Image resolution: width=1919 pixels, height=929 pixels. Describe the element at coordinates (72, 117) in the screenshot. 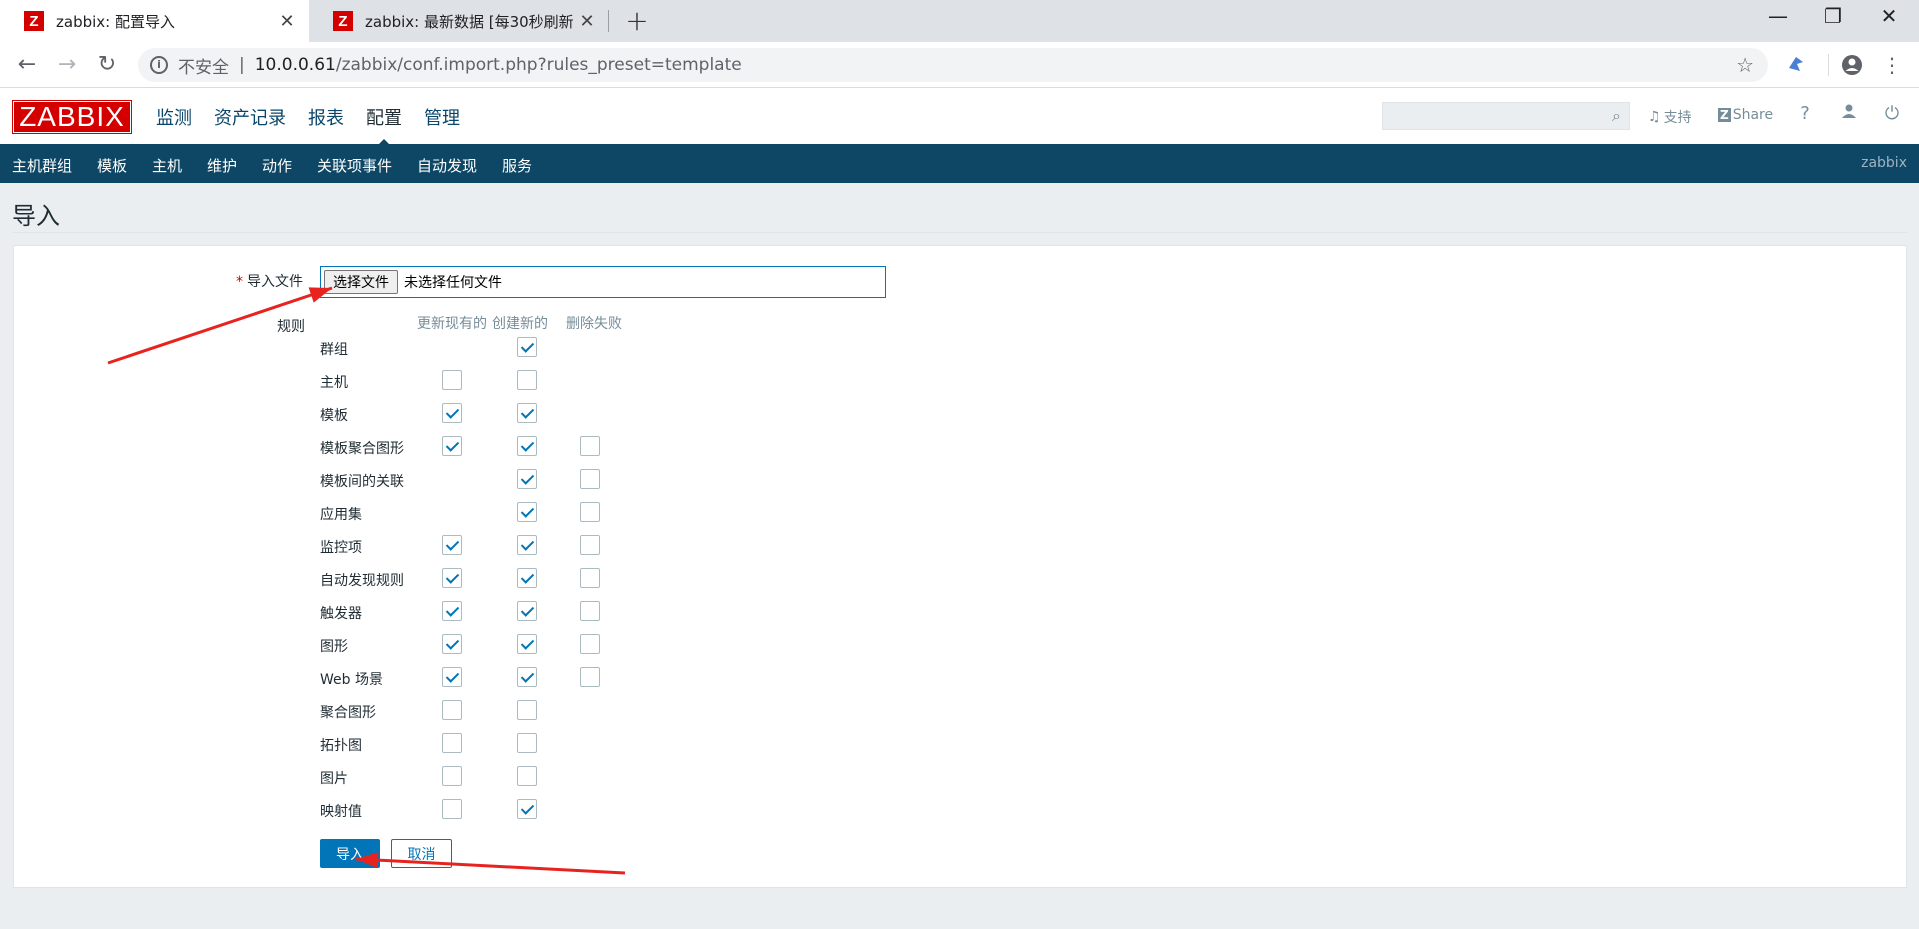

I see `zabbix-logo: ZABBIX` at that location.